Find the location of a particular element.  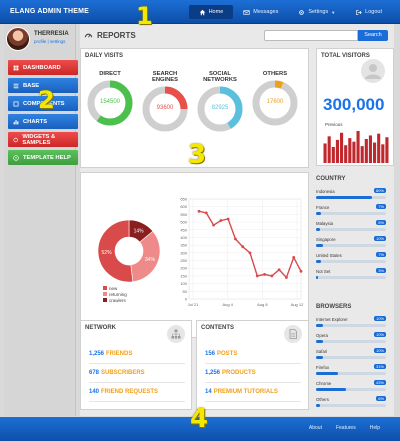

stat-row: 140 FRIEND REQUESTS is located at coordinates (137, 392).